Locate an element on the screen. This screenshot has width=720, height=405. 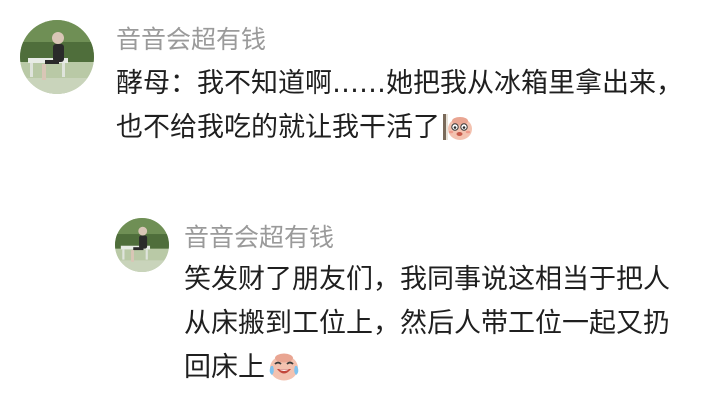
comment-text-line: 回床上 is located at coordinates (444, 368).